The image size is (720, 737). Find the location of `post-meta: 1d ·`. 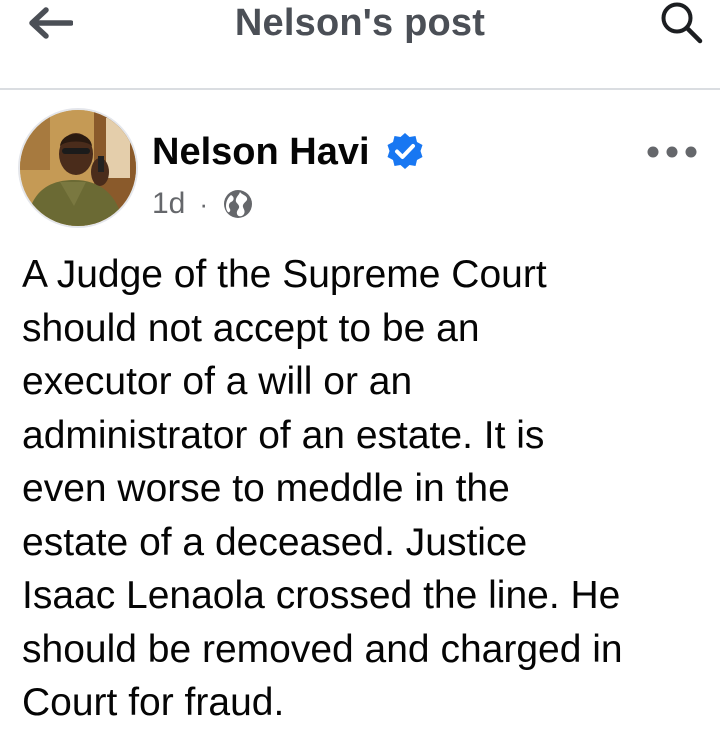

post-meta: 1d · is located at coordinates (203, 204).